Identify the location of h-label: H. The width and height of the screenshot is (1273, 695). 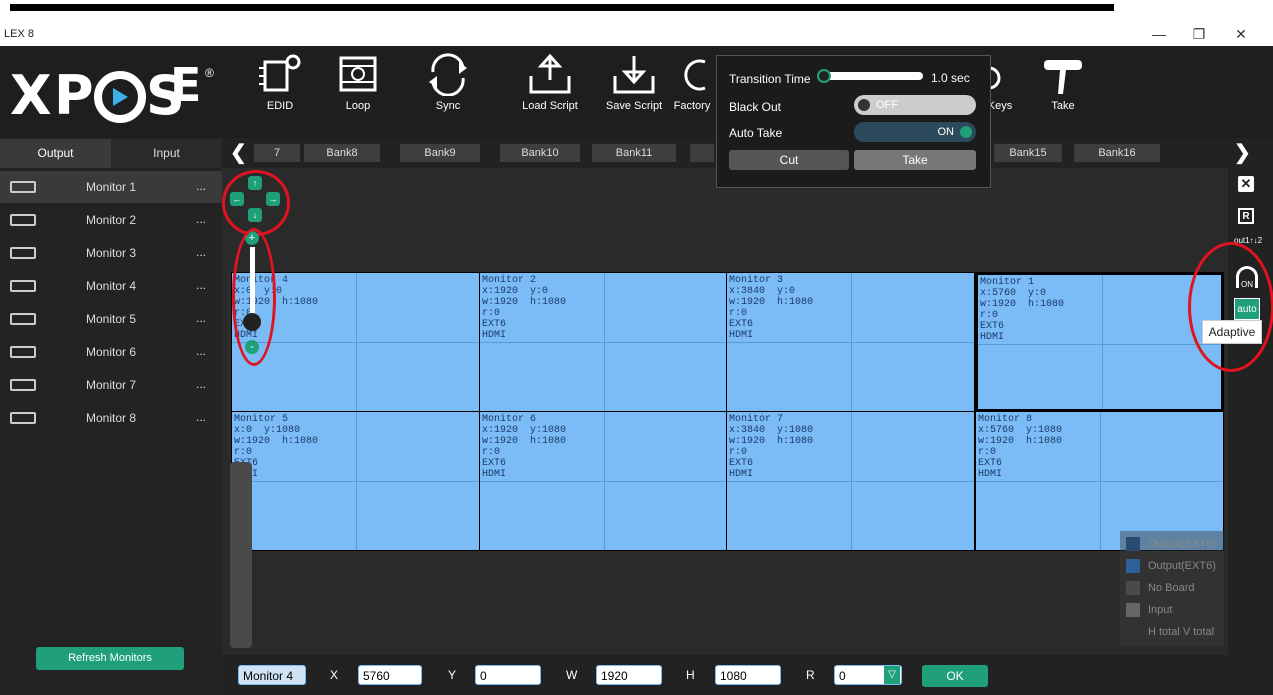
(690, 675).